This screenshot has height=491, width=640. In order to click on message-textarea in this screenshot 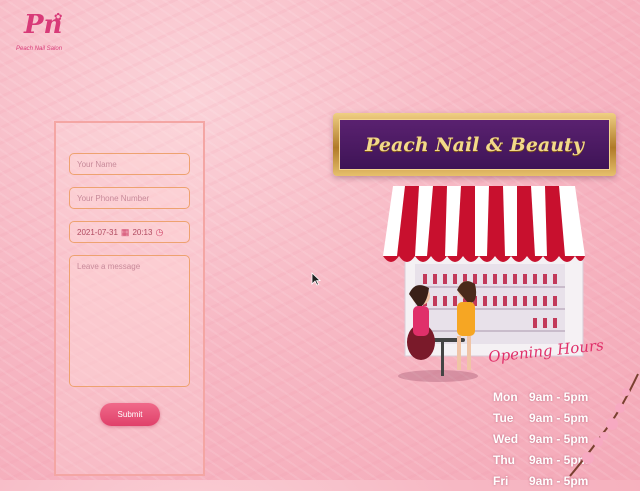, I will do `click(129, 321)`.